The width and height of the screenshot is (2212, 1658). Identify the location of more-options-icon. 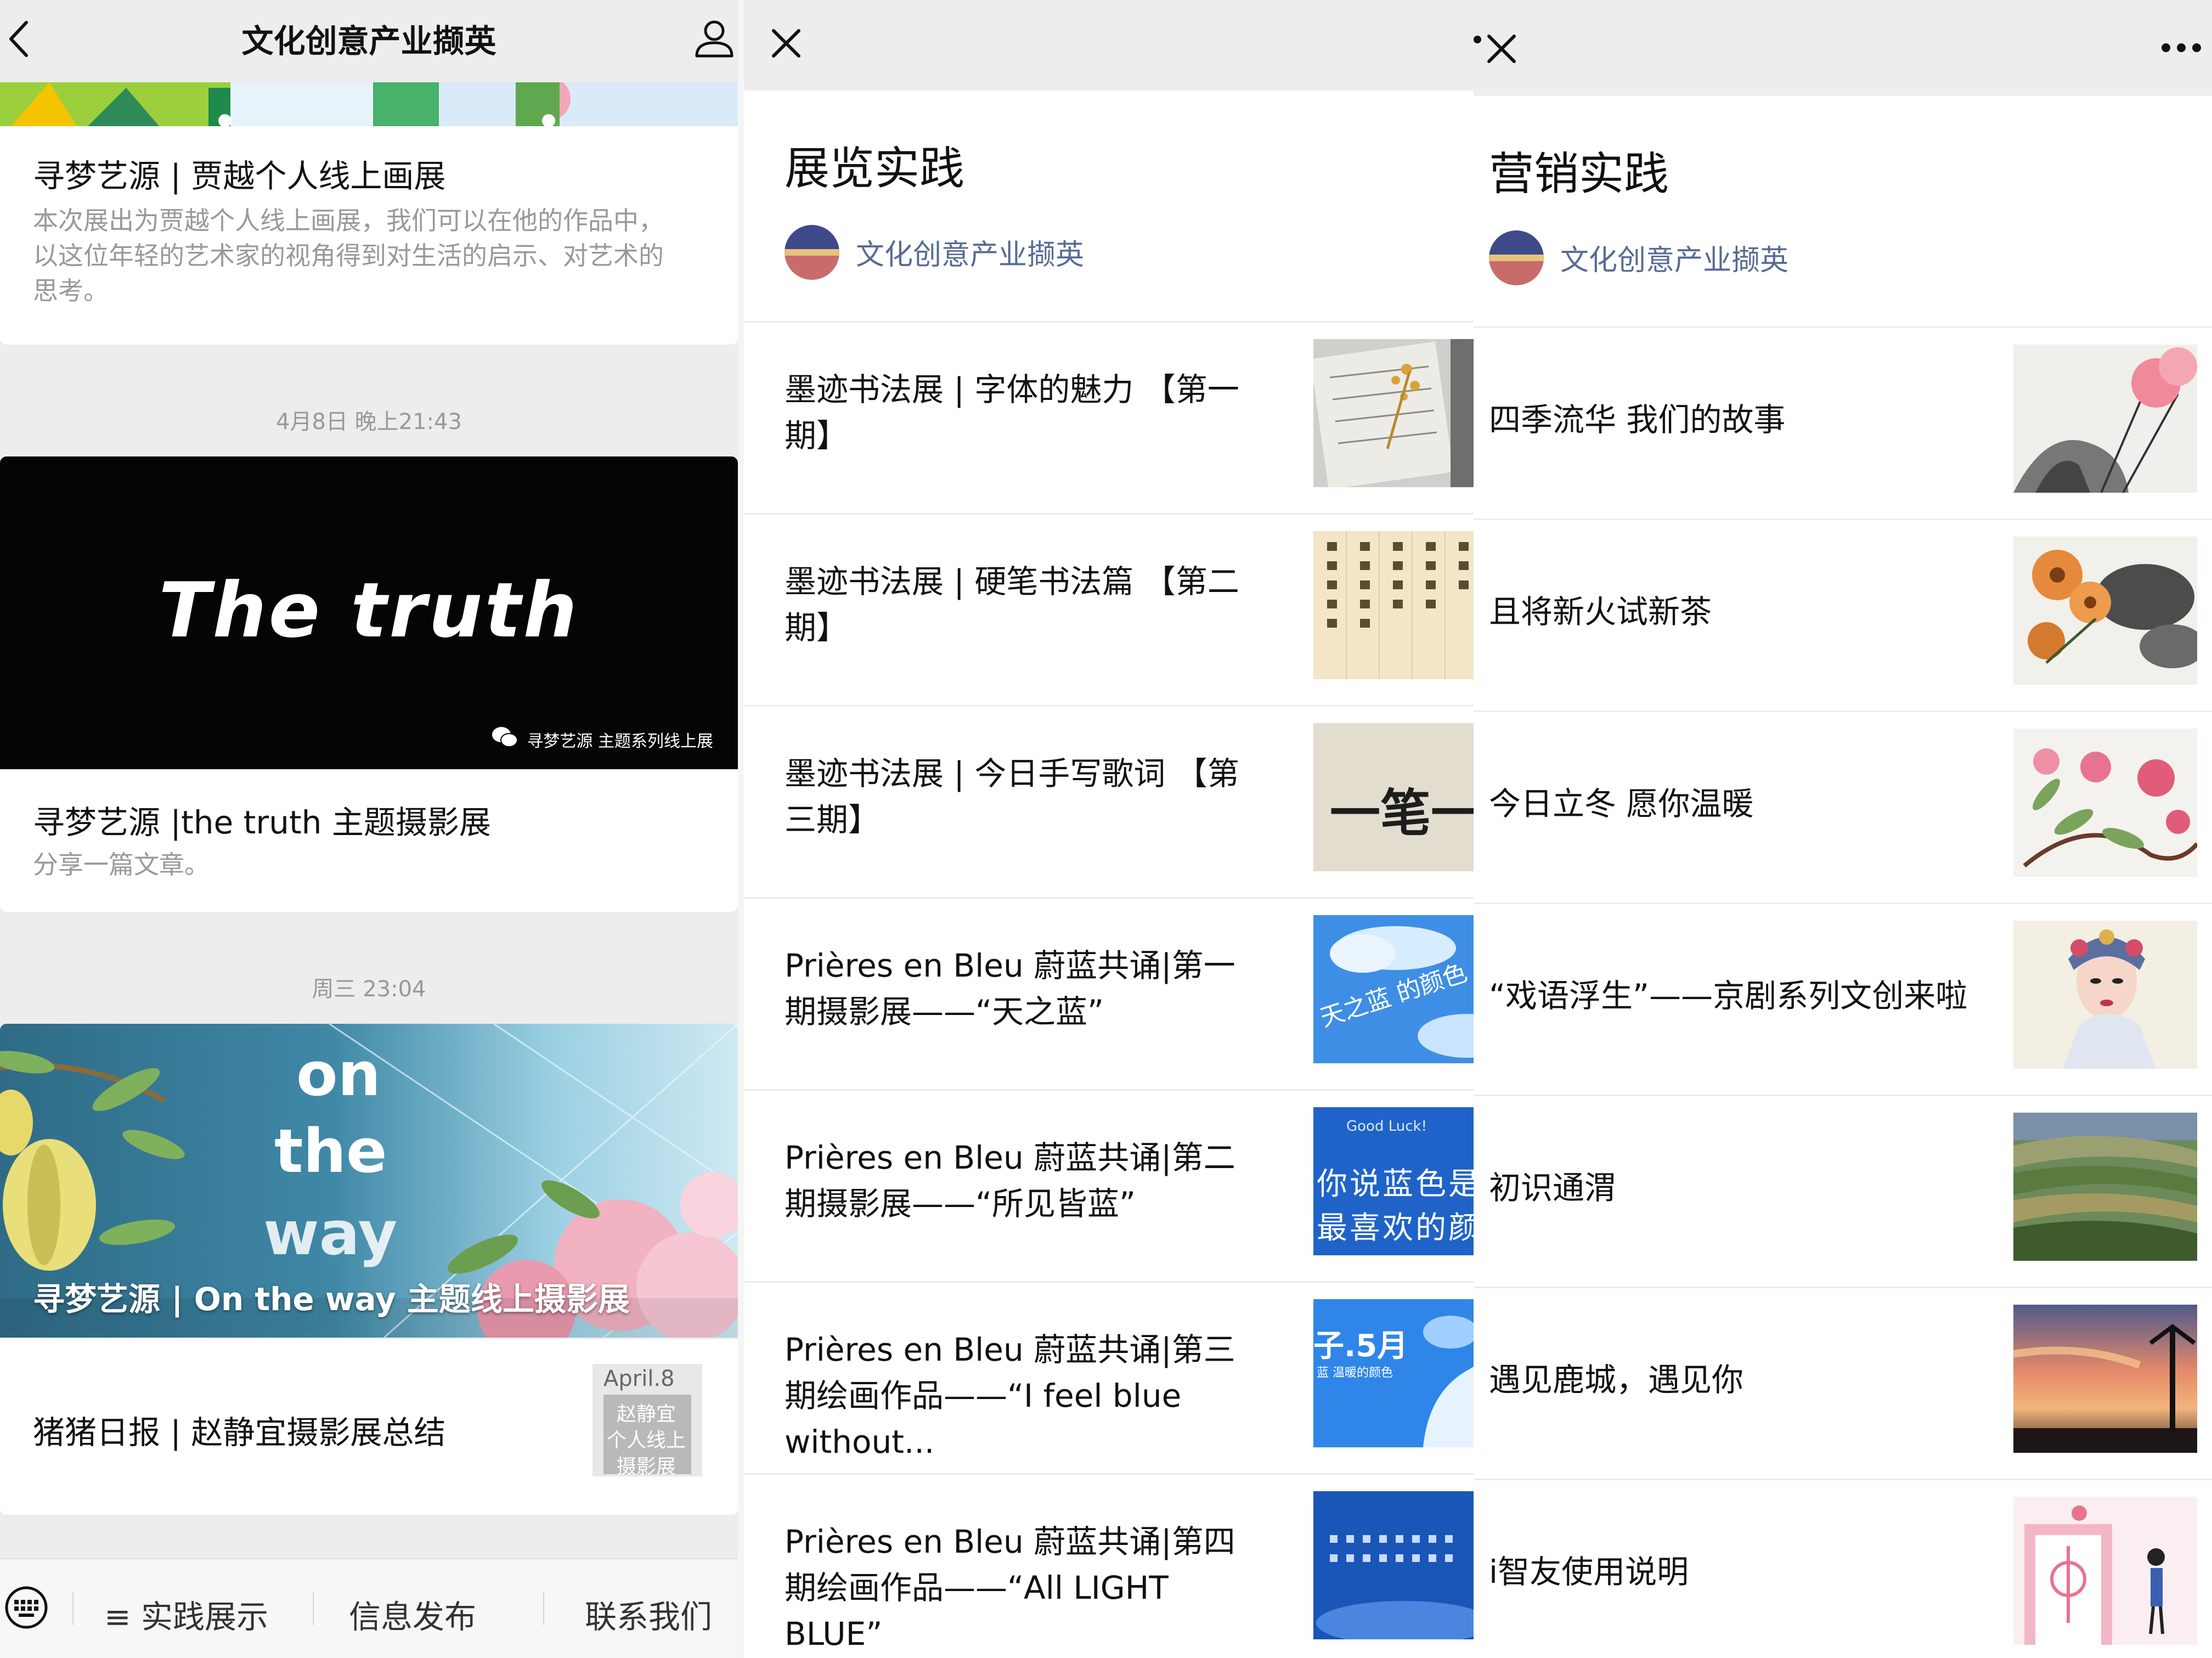
(2181, 47).